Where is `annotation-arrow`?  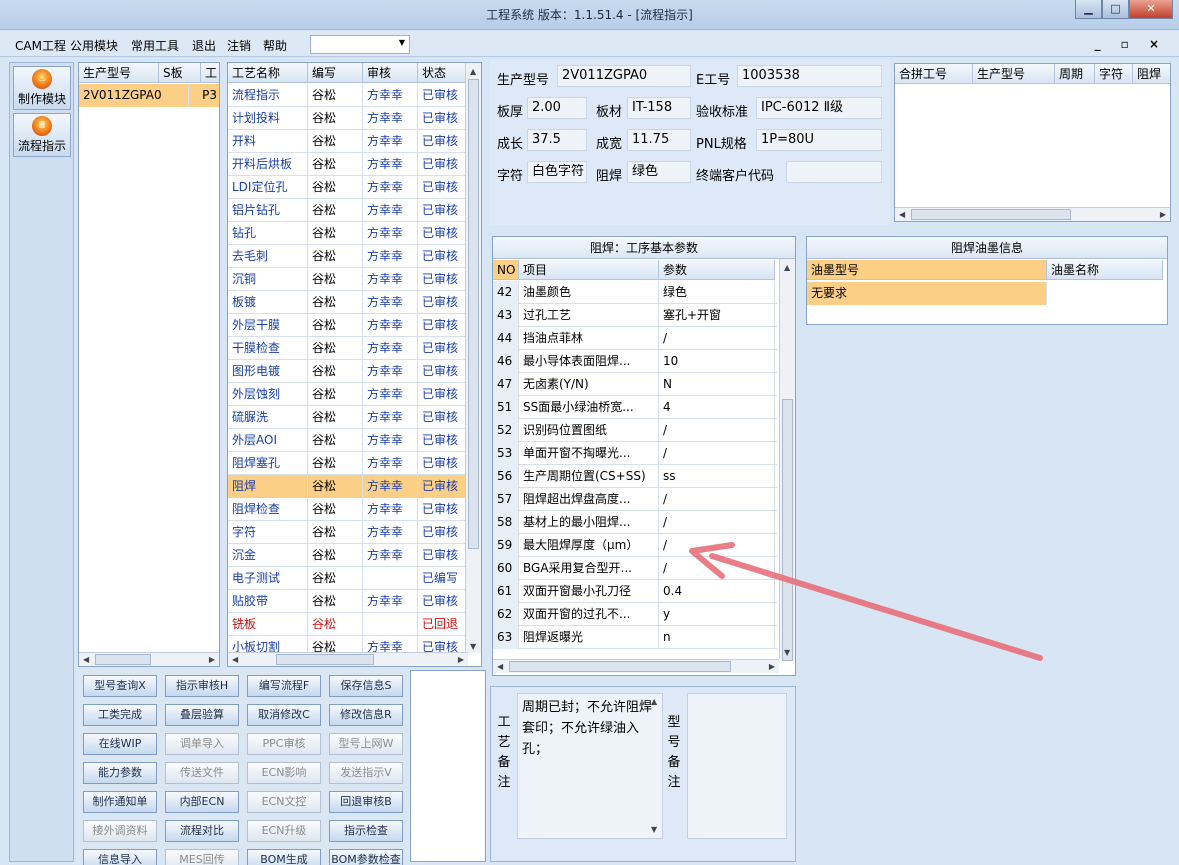 annotation-arrow is located at coordinates (866, 601).